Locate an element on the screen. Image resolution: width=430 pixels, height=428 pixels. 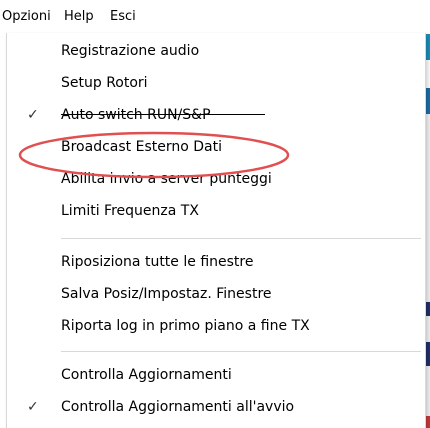
menu-item-label: Controlla Aggiornamenti all'avvio is located at coordinates (178, 407).